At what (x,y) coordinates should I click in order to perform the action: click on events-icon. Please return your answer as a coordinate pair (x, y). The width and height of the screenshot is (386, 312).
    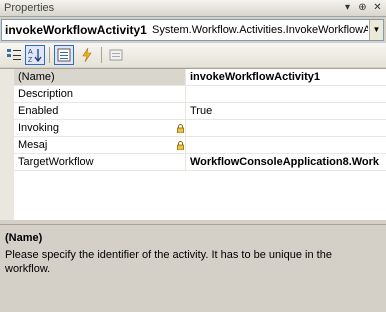
    Looking at the image, I should click on (87, 55).